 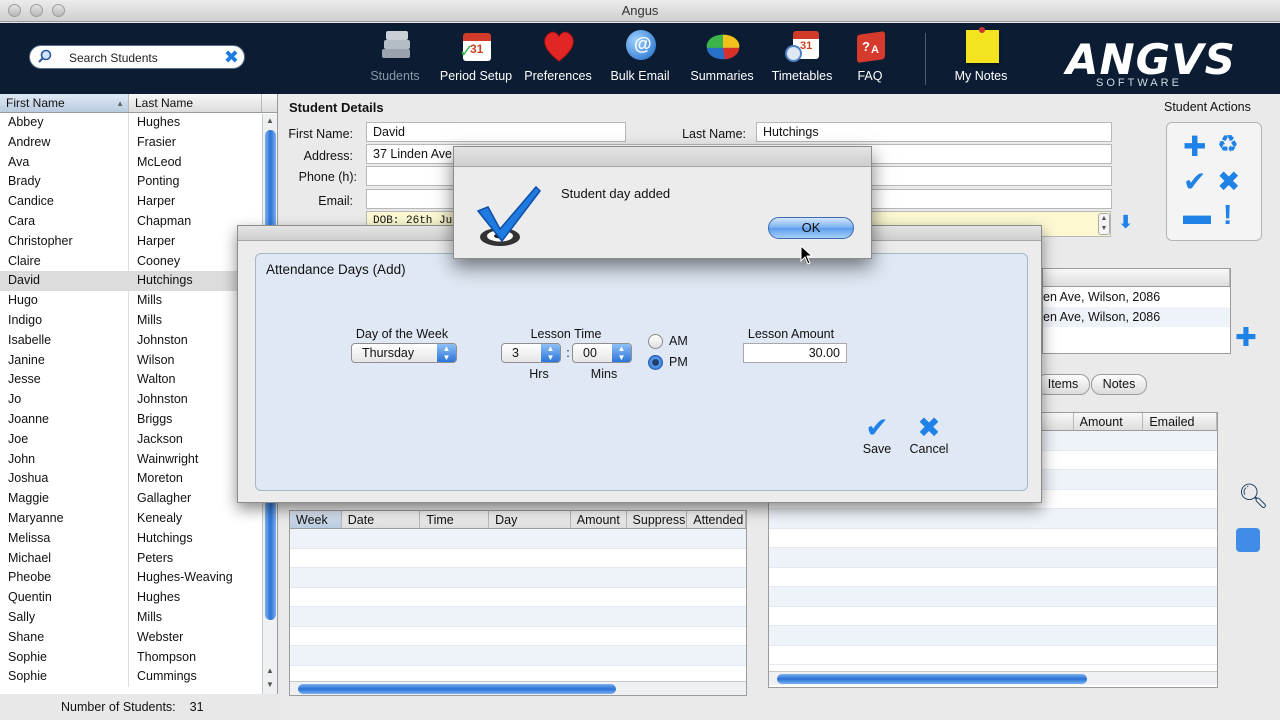 I want to click on email-send-icon, so click(x=1248, y=540).